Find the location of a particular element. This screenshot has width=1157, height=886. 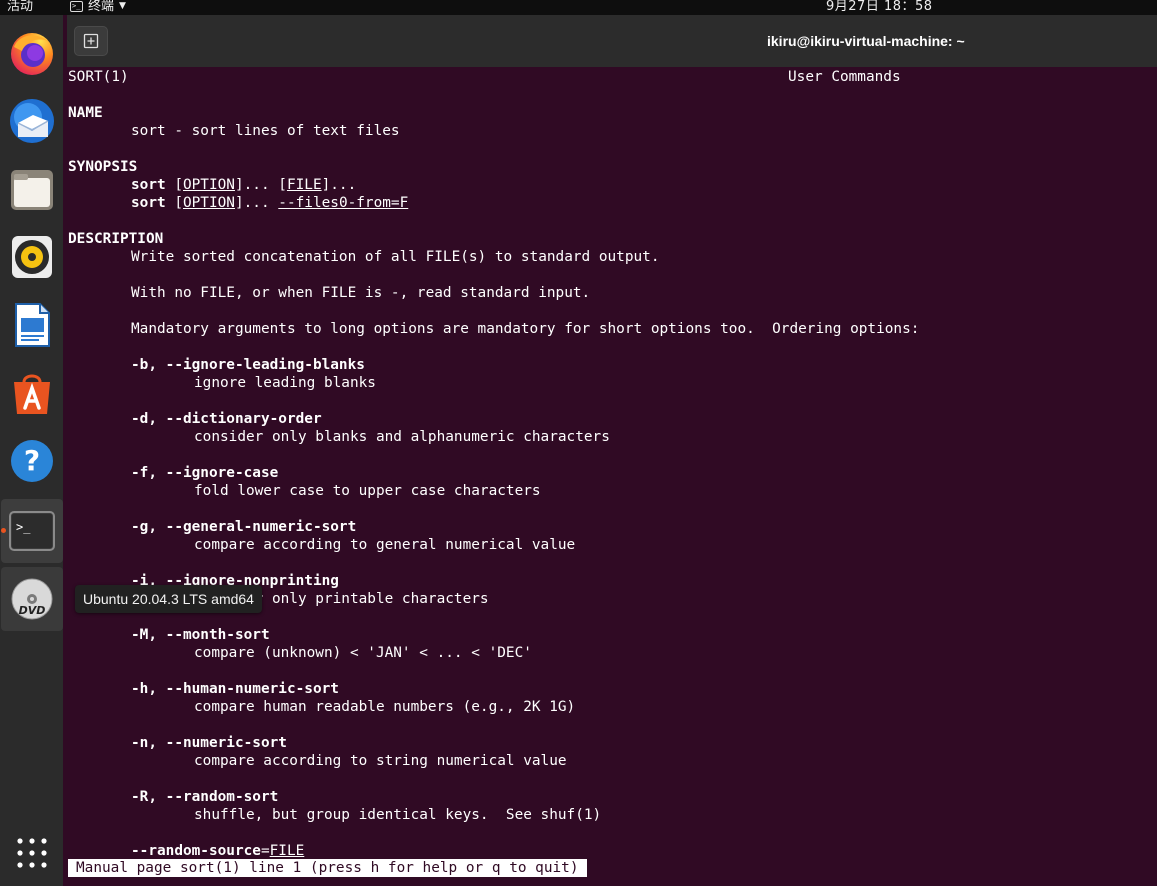

dock: ? >_ DVD is located at coordinates (31, 450).